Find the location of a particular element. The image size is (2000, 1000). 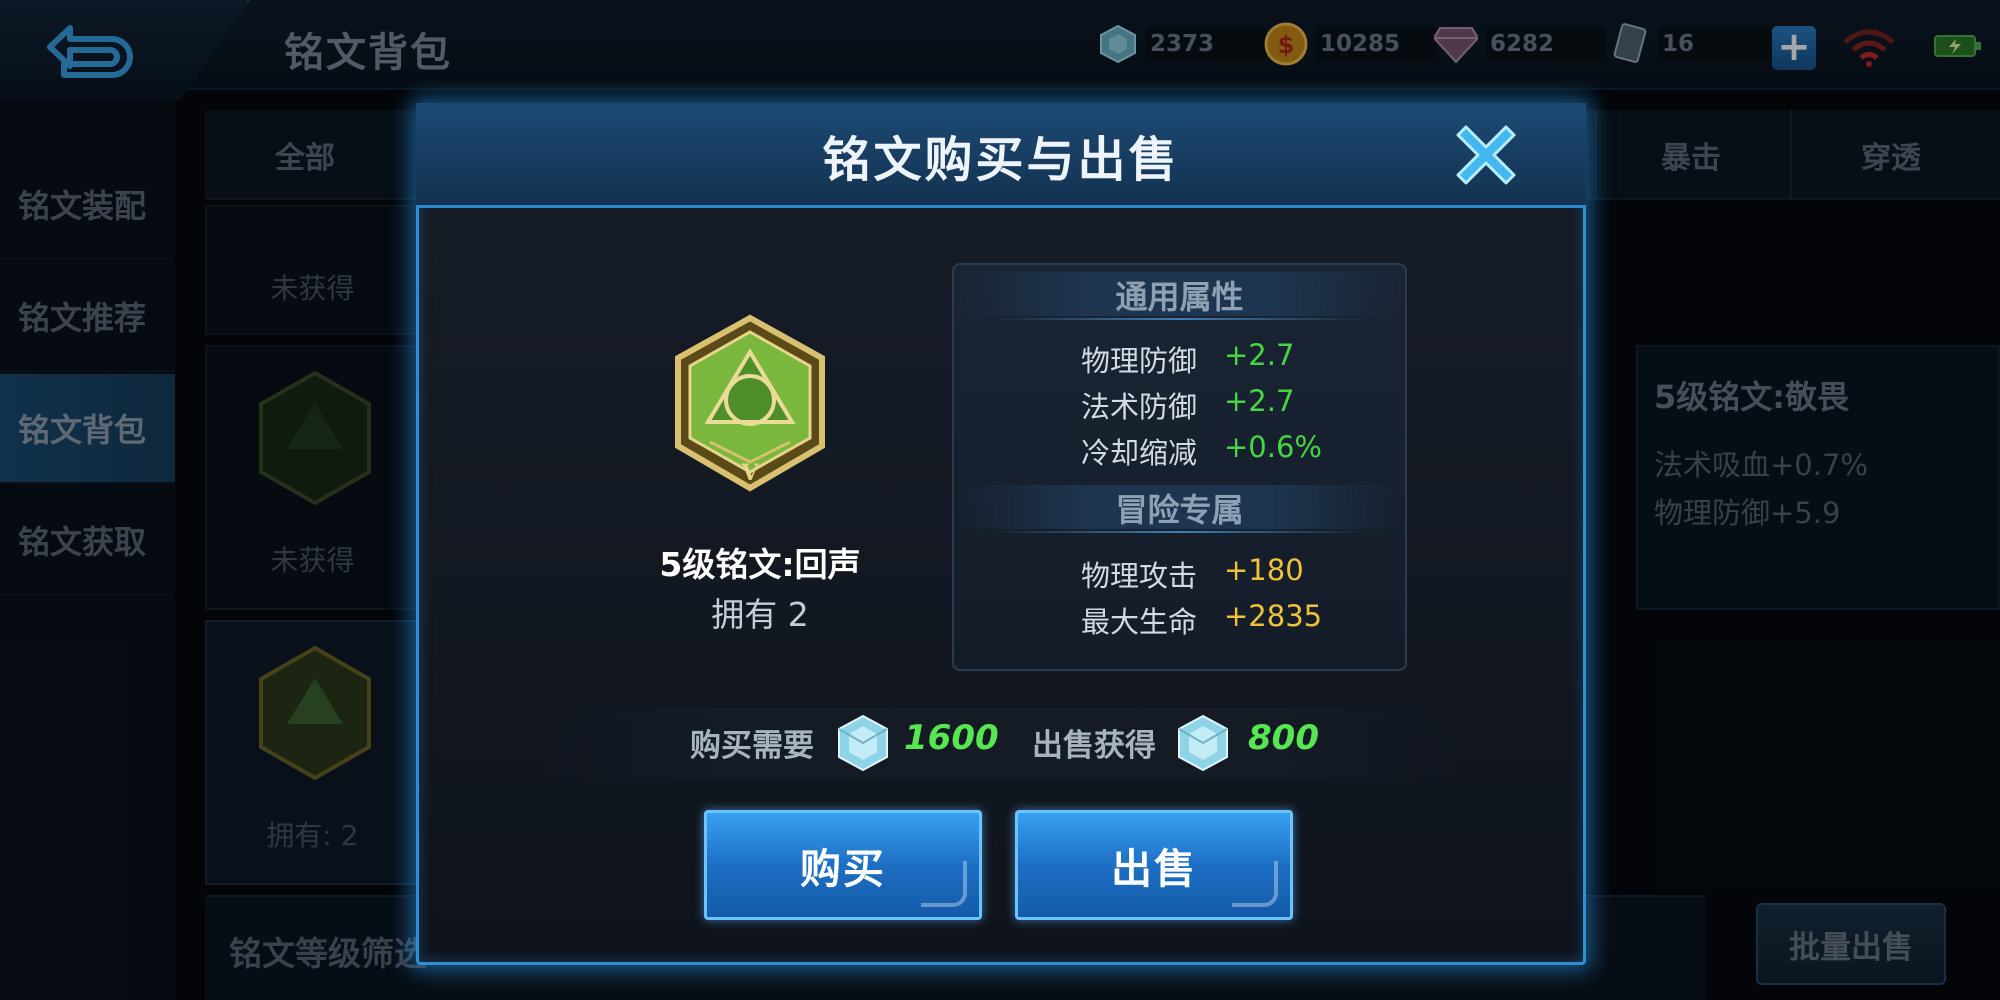

close-icon is located at coordinates (1486, 155).